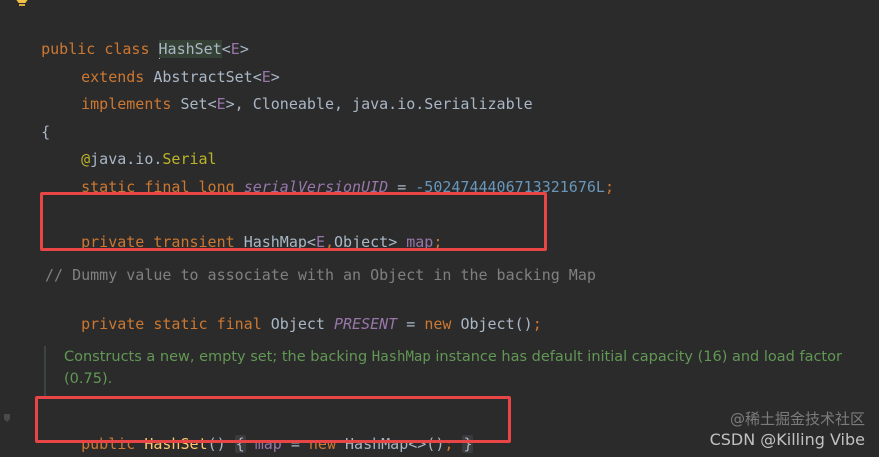  What do you see at coordinates (365, 324) in the screenshot?
I see `field-PRESENT: PRESENT` at bounding box center [365, 324].